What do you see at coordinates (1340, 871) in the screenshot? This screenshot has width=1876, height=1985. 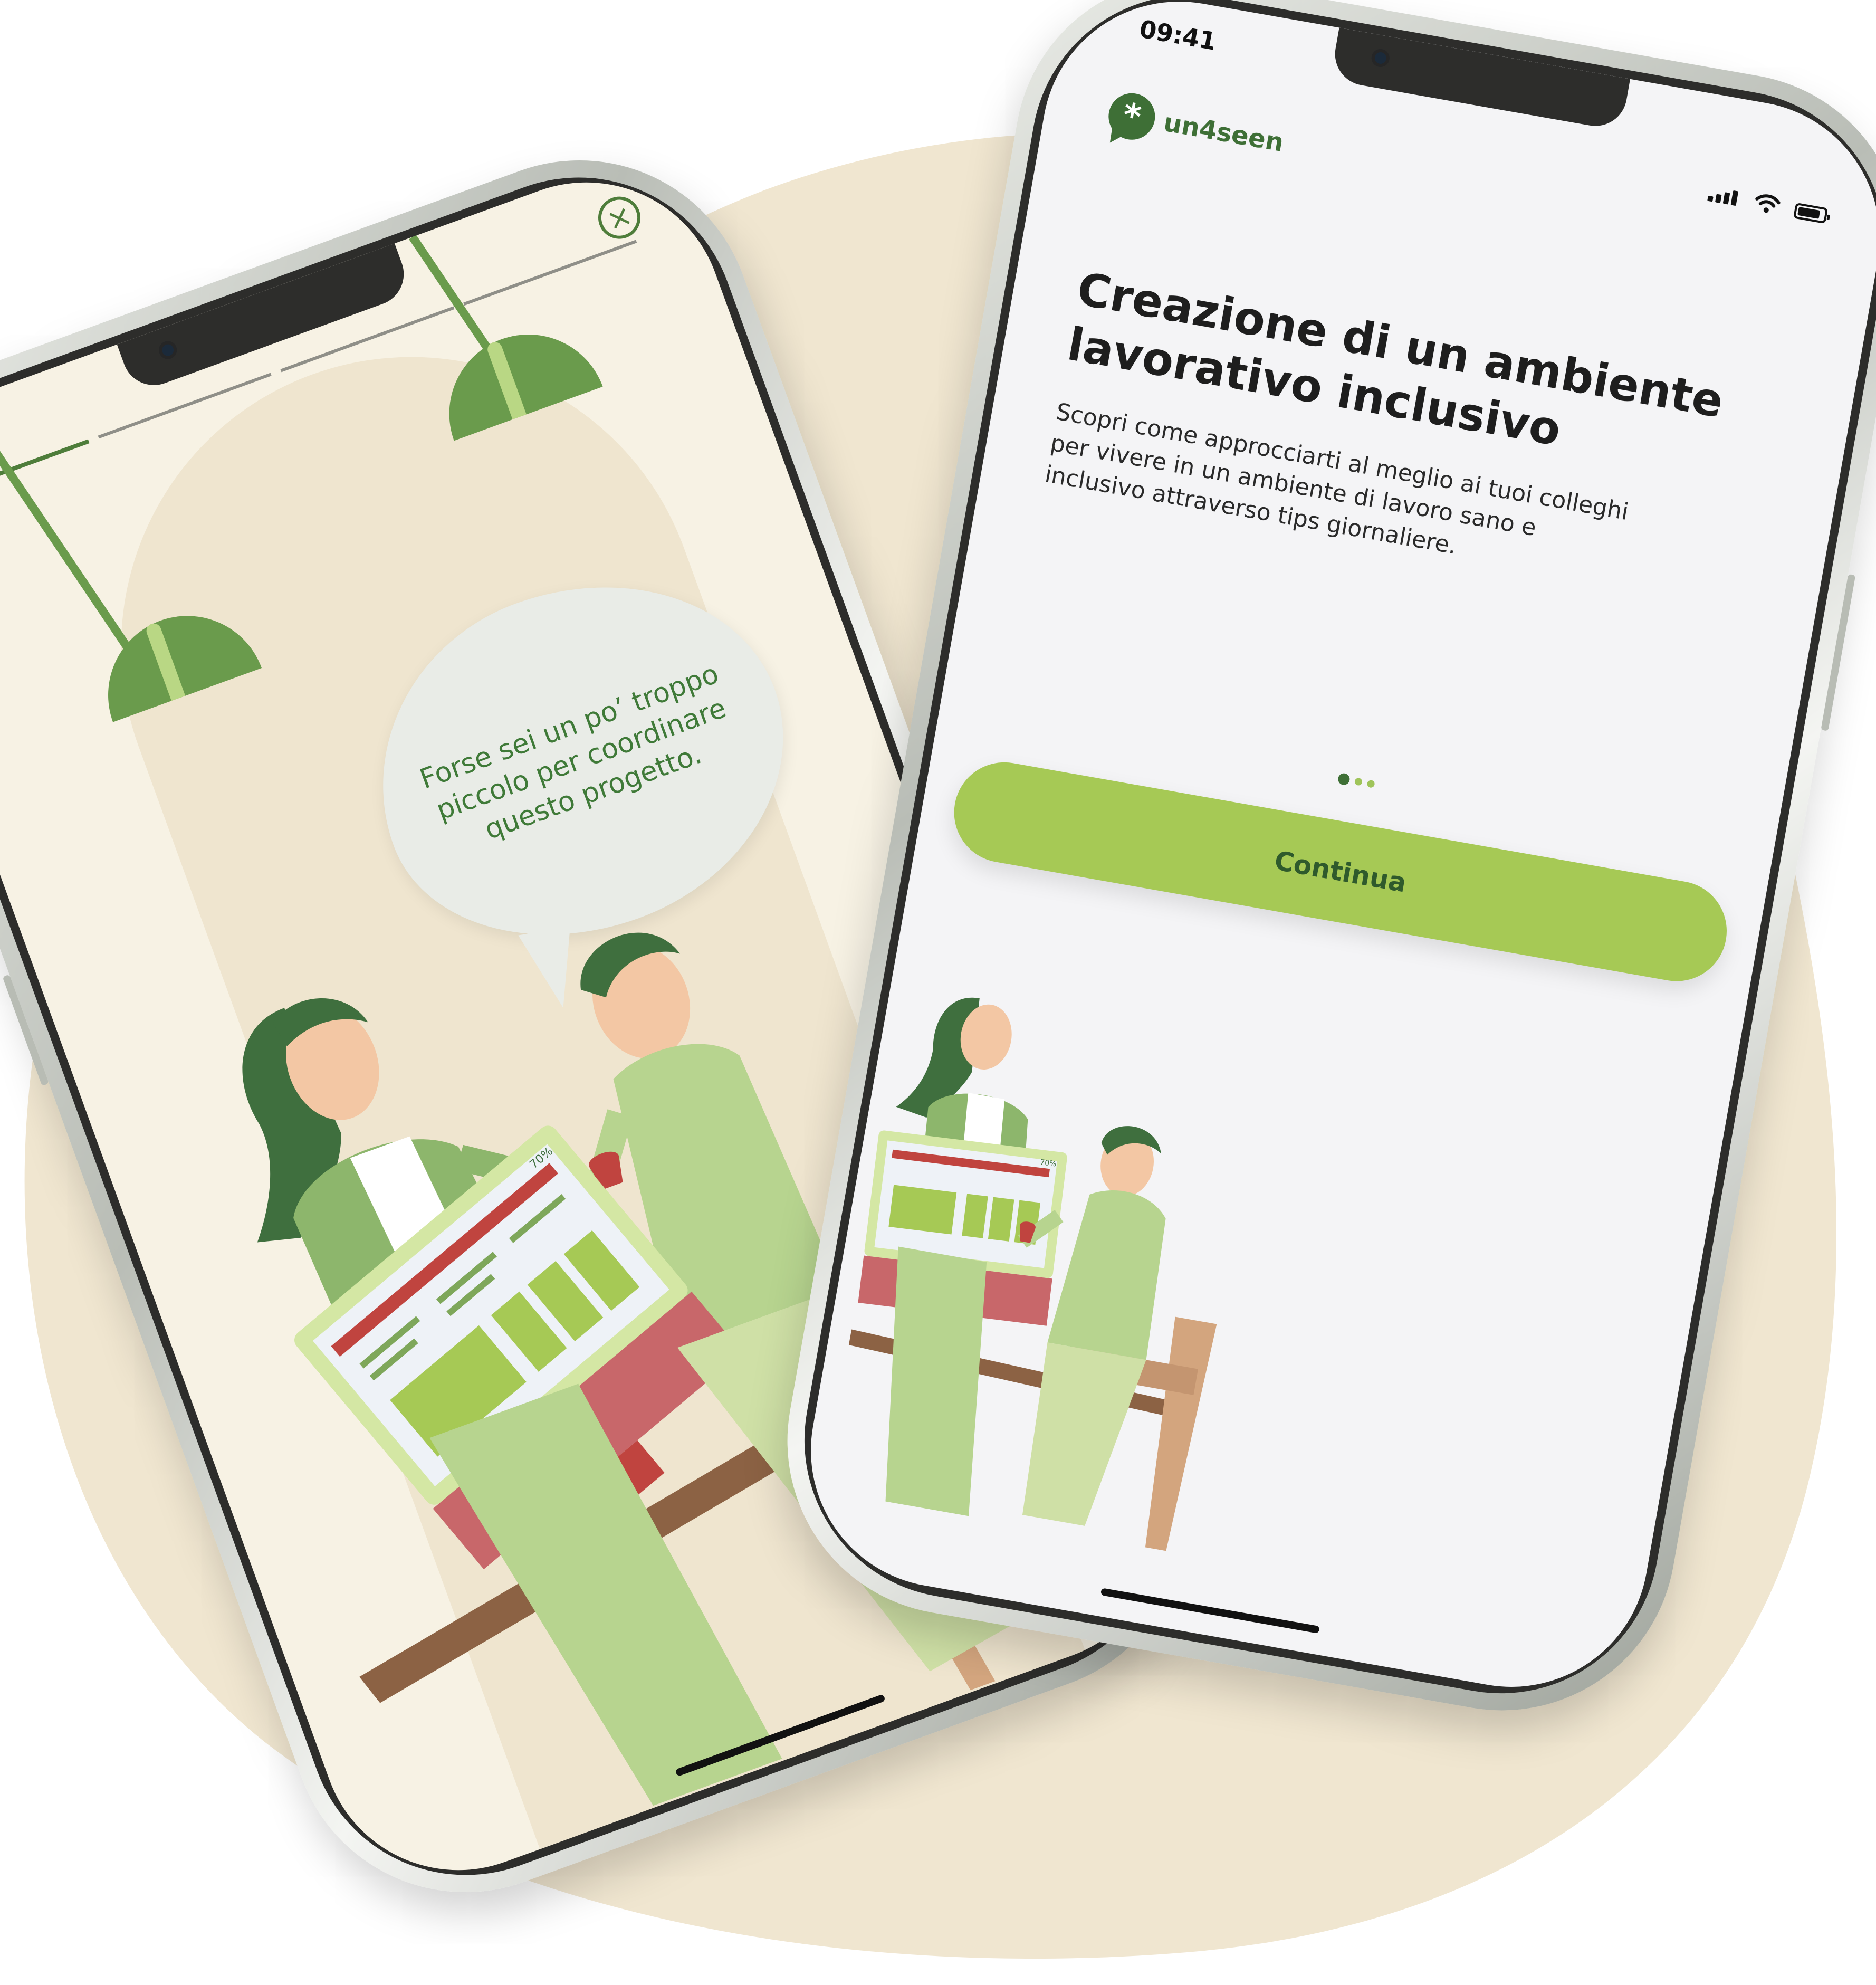 I see `continue-button: Continua` at bounding box center [1340, 871].